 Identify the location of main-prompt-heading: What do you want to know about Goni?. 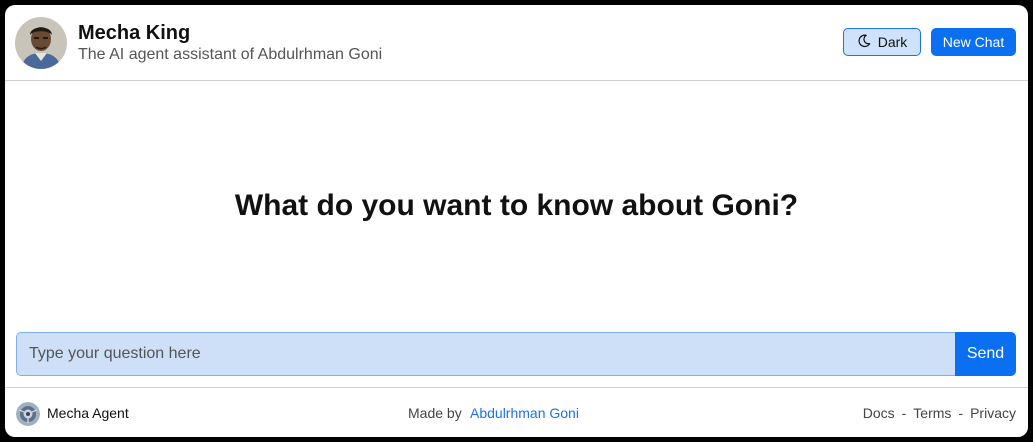
(516, 205).